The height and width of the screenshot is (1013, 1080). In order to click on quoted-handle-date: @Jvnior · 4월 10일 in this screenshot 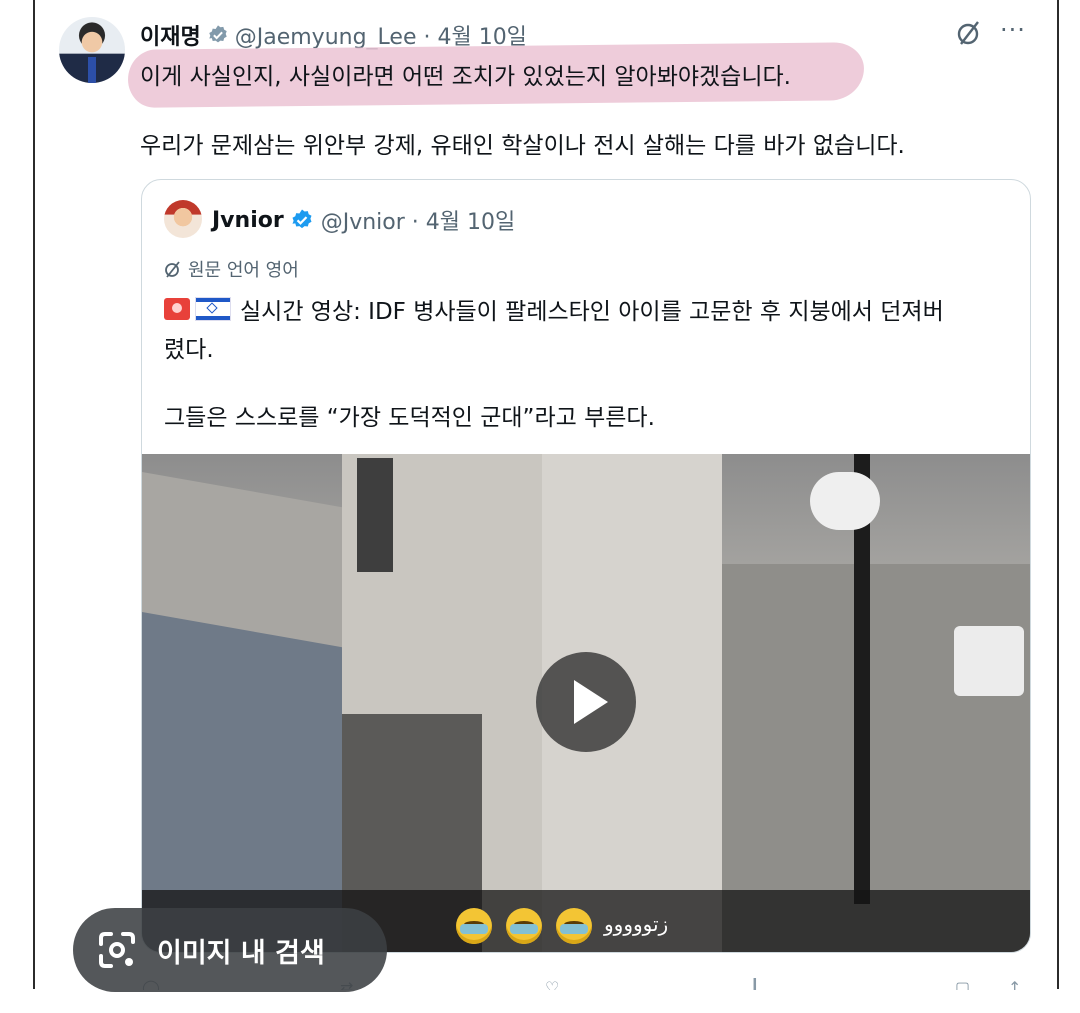, I will do `click(418, 220)`.